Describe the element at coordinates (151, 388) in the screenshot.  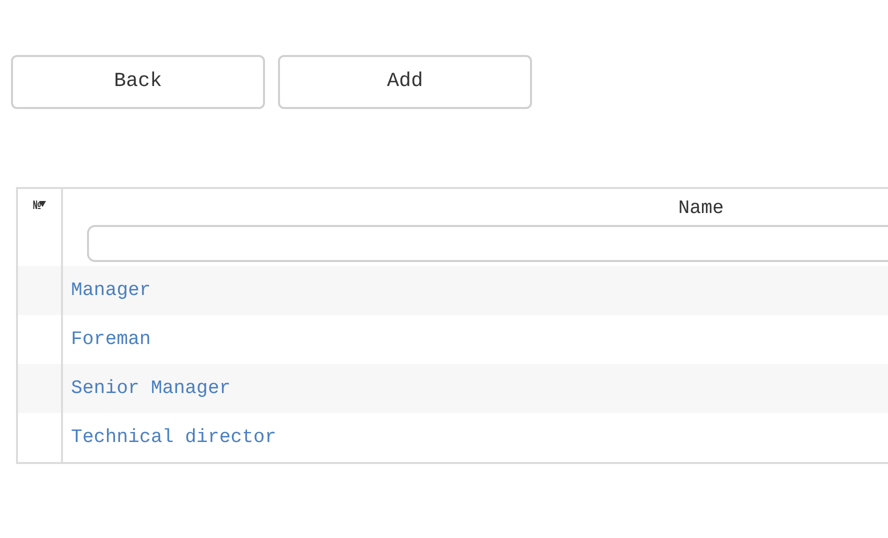
I see `role-link: Senior Manager` at that location.